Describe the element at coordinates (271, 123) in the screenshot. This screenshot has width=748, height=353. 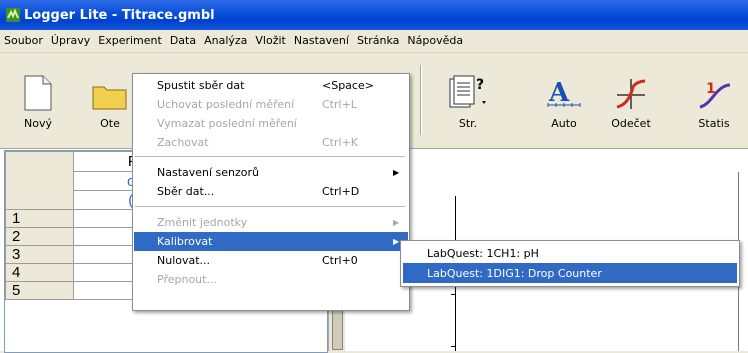
I see `menu-item-clear-latest: Vymazat poslední měření` at that location.